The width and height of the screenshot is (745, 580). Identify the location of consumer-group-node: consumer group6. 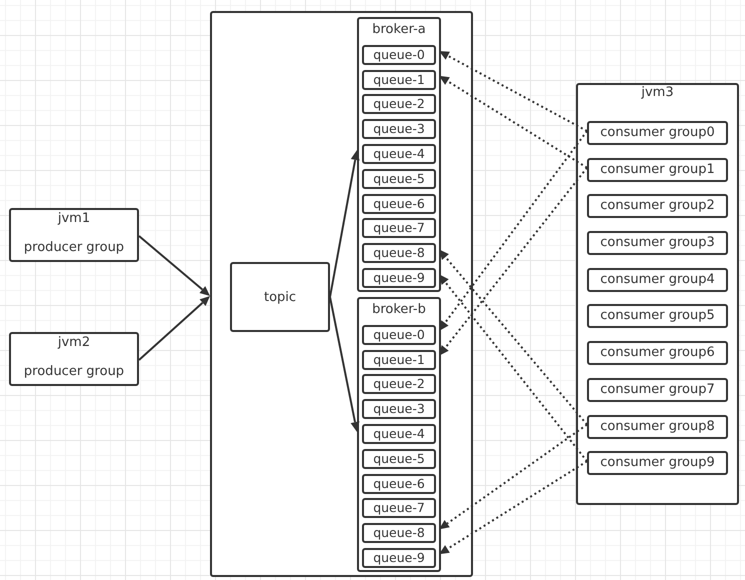
(657, 353).